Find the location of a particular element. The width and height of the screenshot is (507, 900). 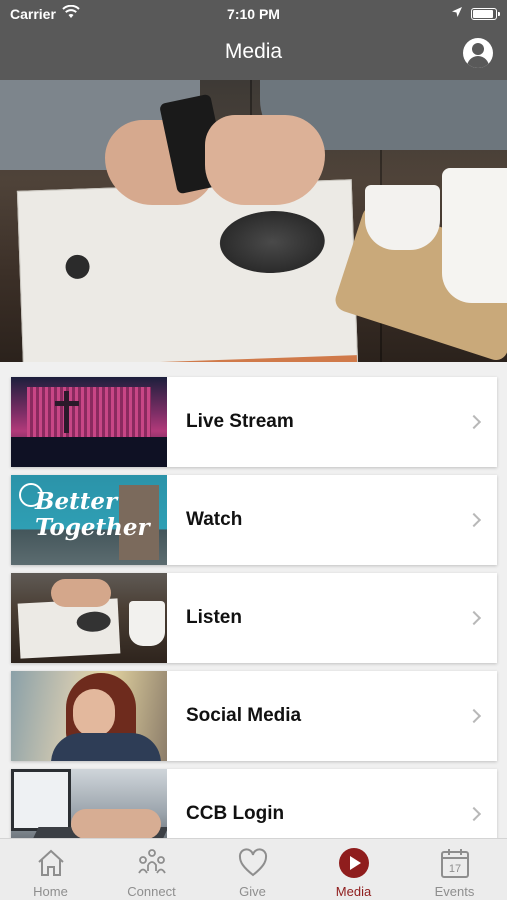

better-together-sign-thumbnail: Better Together is located at coordinates (89, 520).